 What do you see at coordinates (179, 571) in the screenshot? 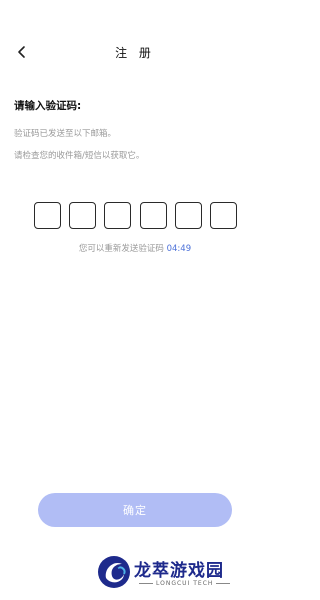
I see `watermark-name: 龙萃游戏园` at bounding box center [179, 571].